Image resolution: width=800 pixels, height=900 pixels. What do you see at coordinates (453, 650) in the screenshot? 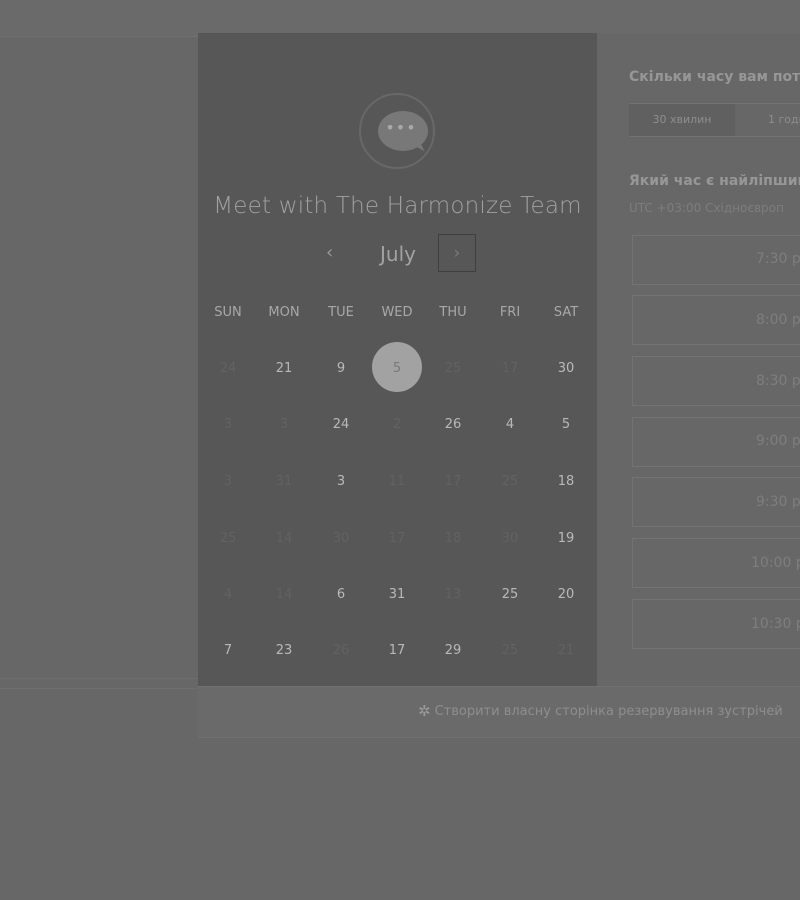
I see `calendar-day: 29` at bounding box center [453, 650].